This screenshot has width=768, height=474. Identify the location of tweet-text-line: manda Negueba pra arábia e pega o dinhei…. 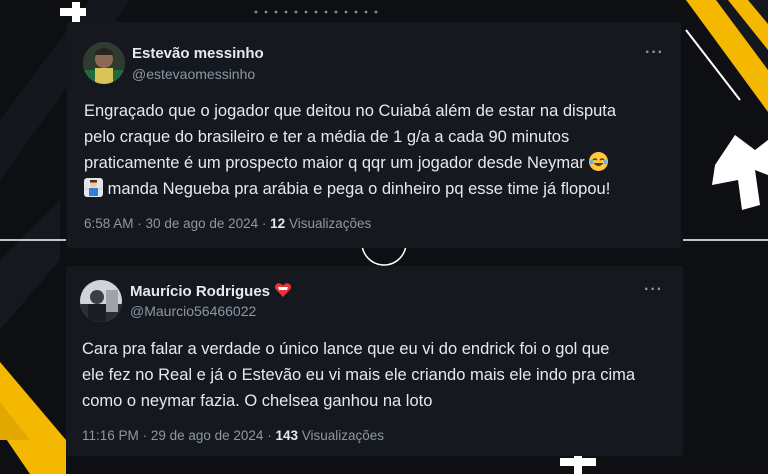
(350, 189).